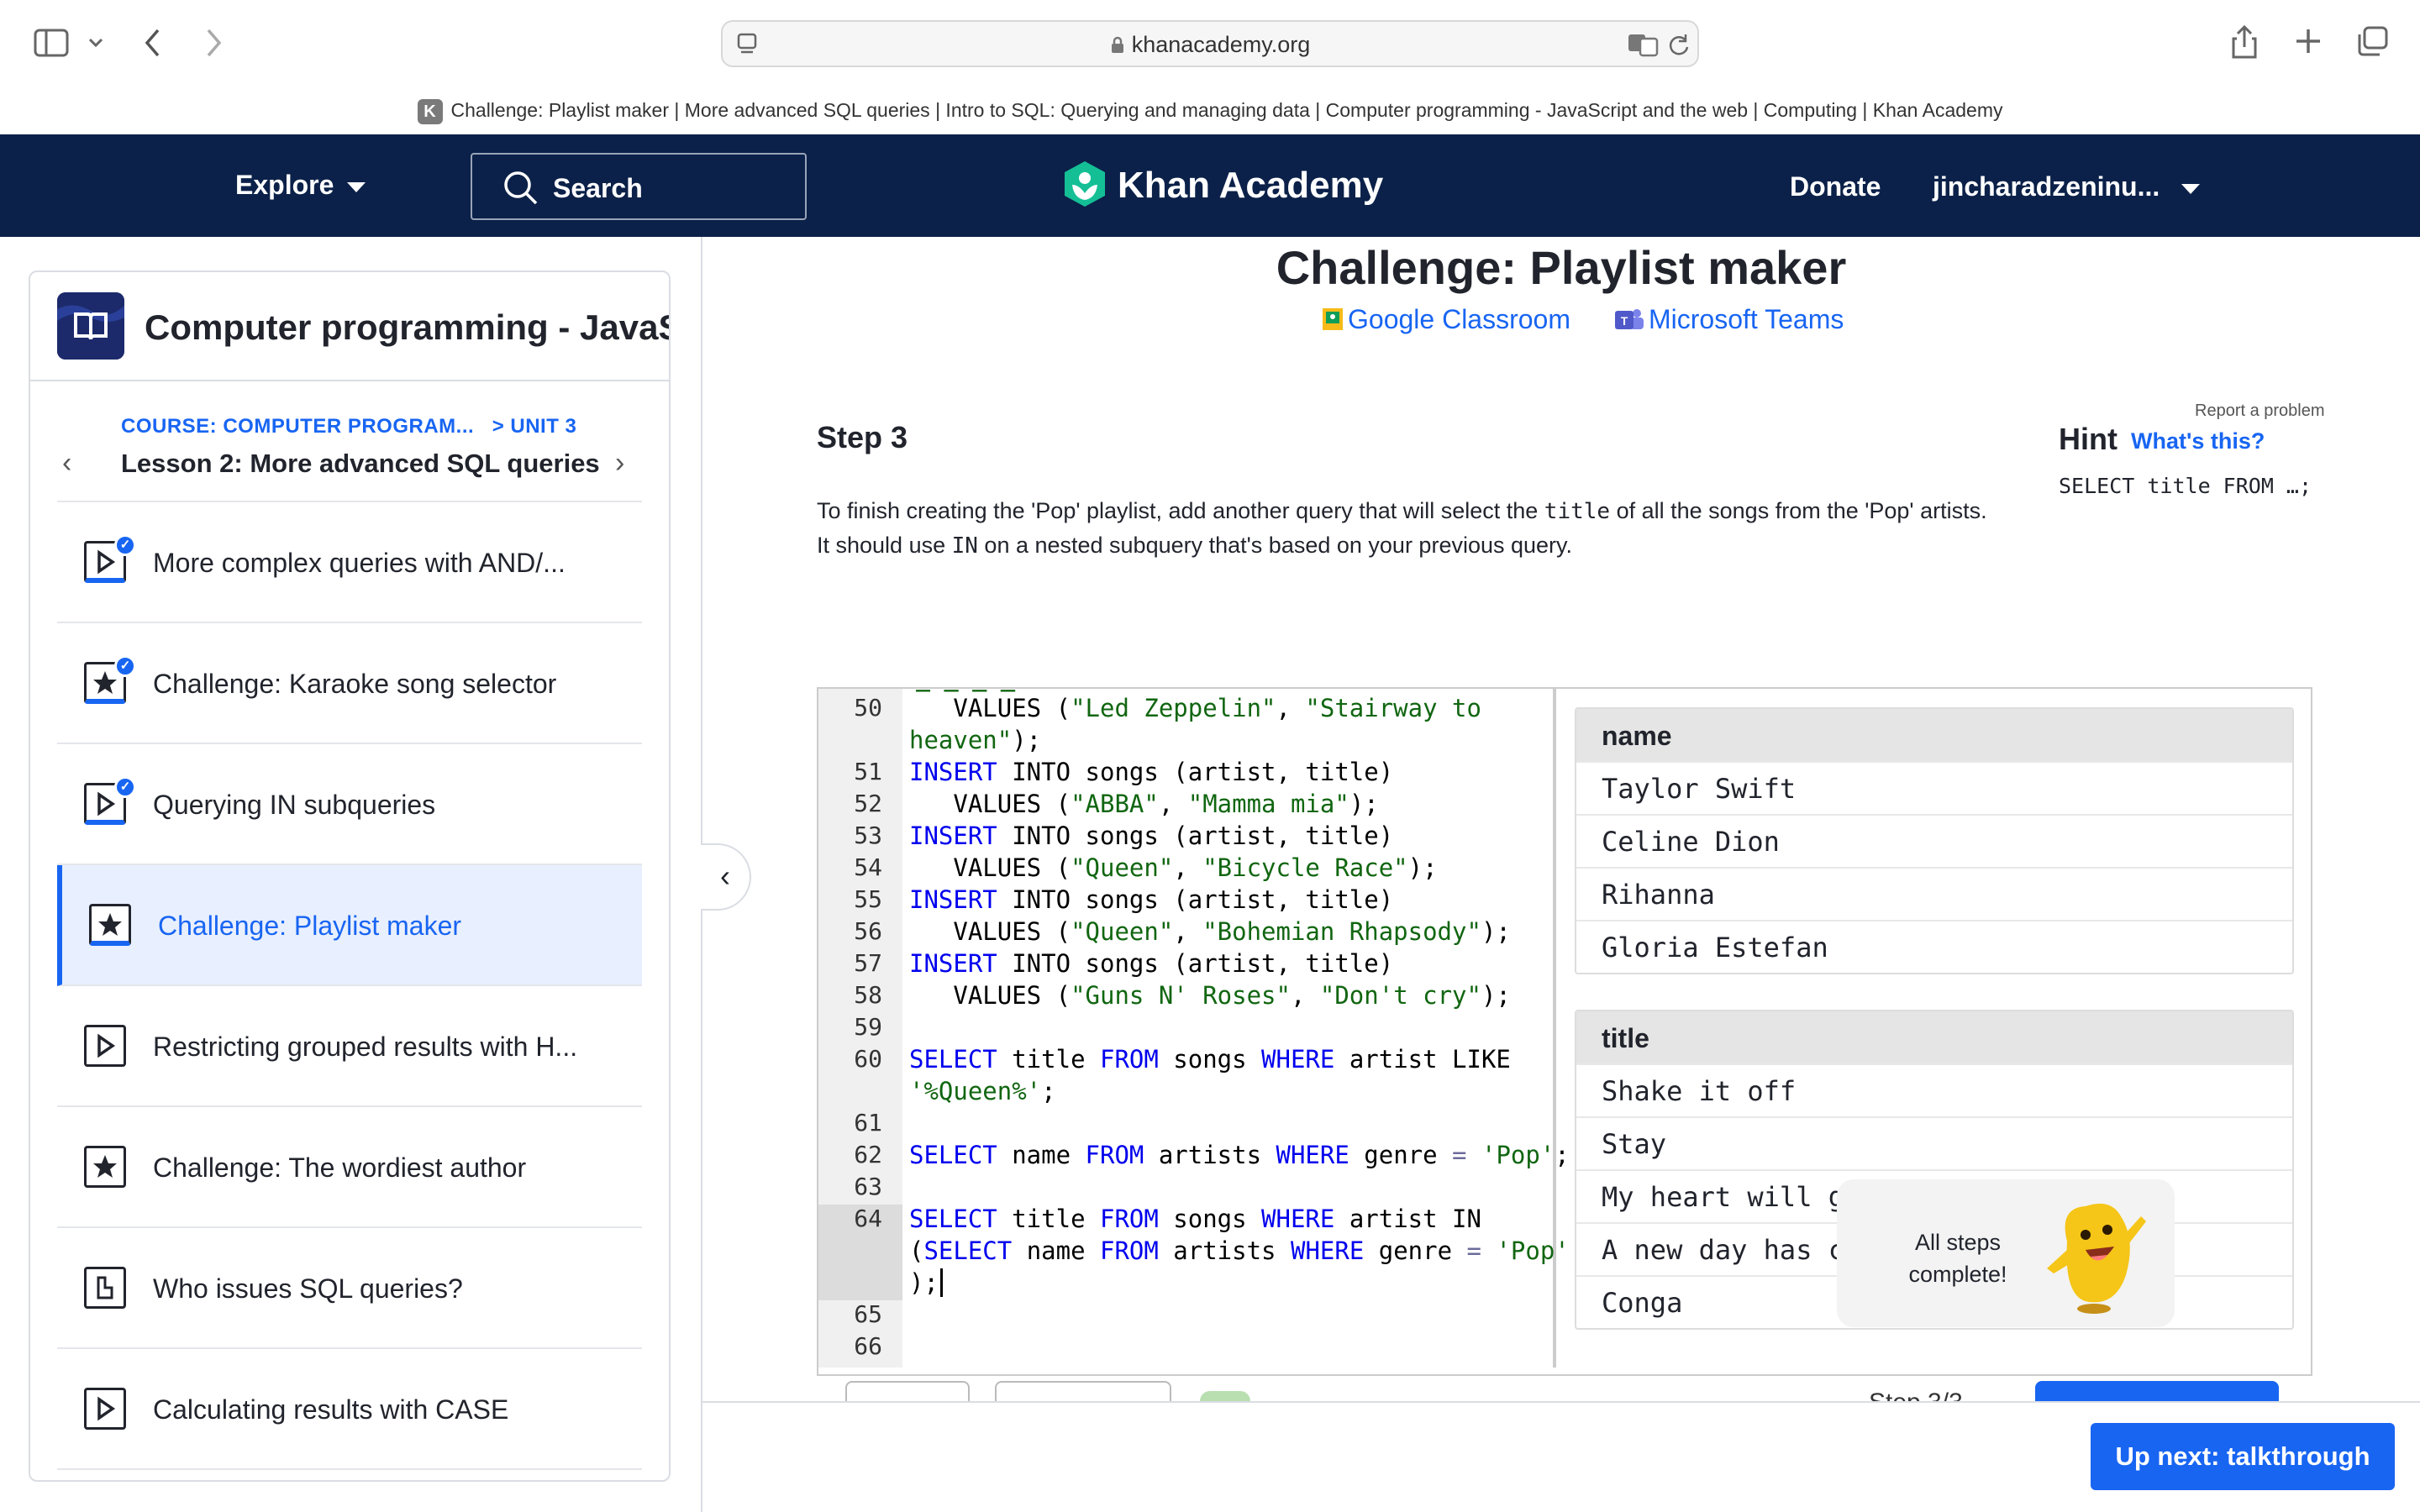 The height and width of the screenshot is (1512, 2420). I want to click on hint-heading: Hint, so click(2088, 439).